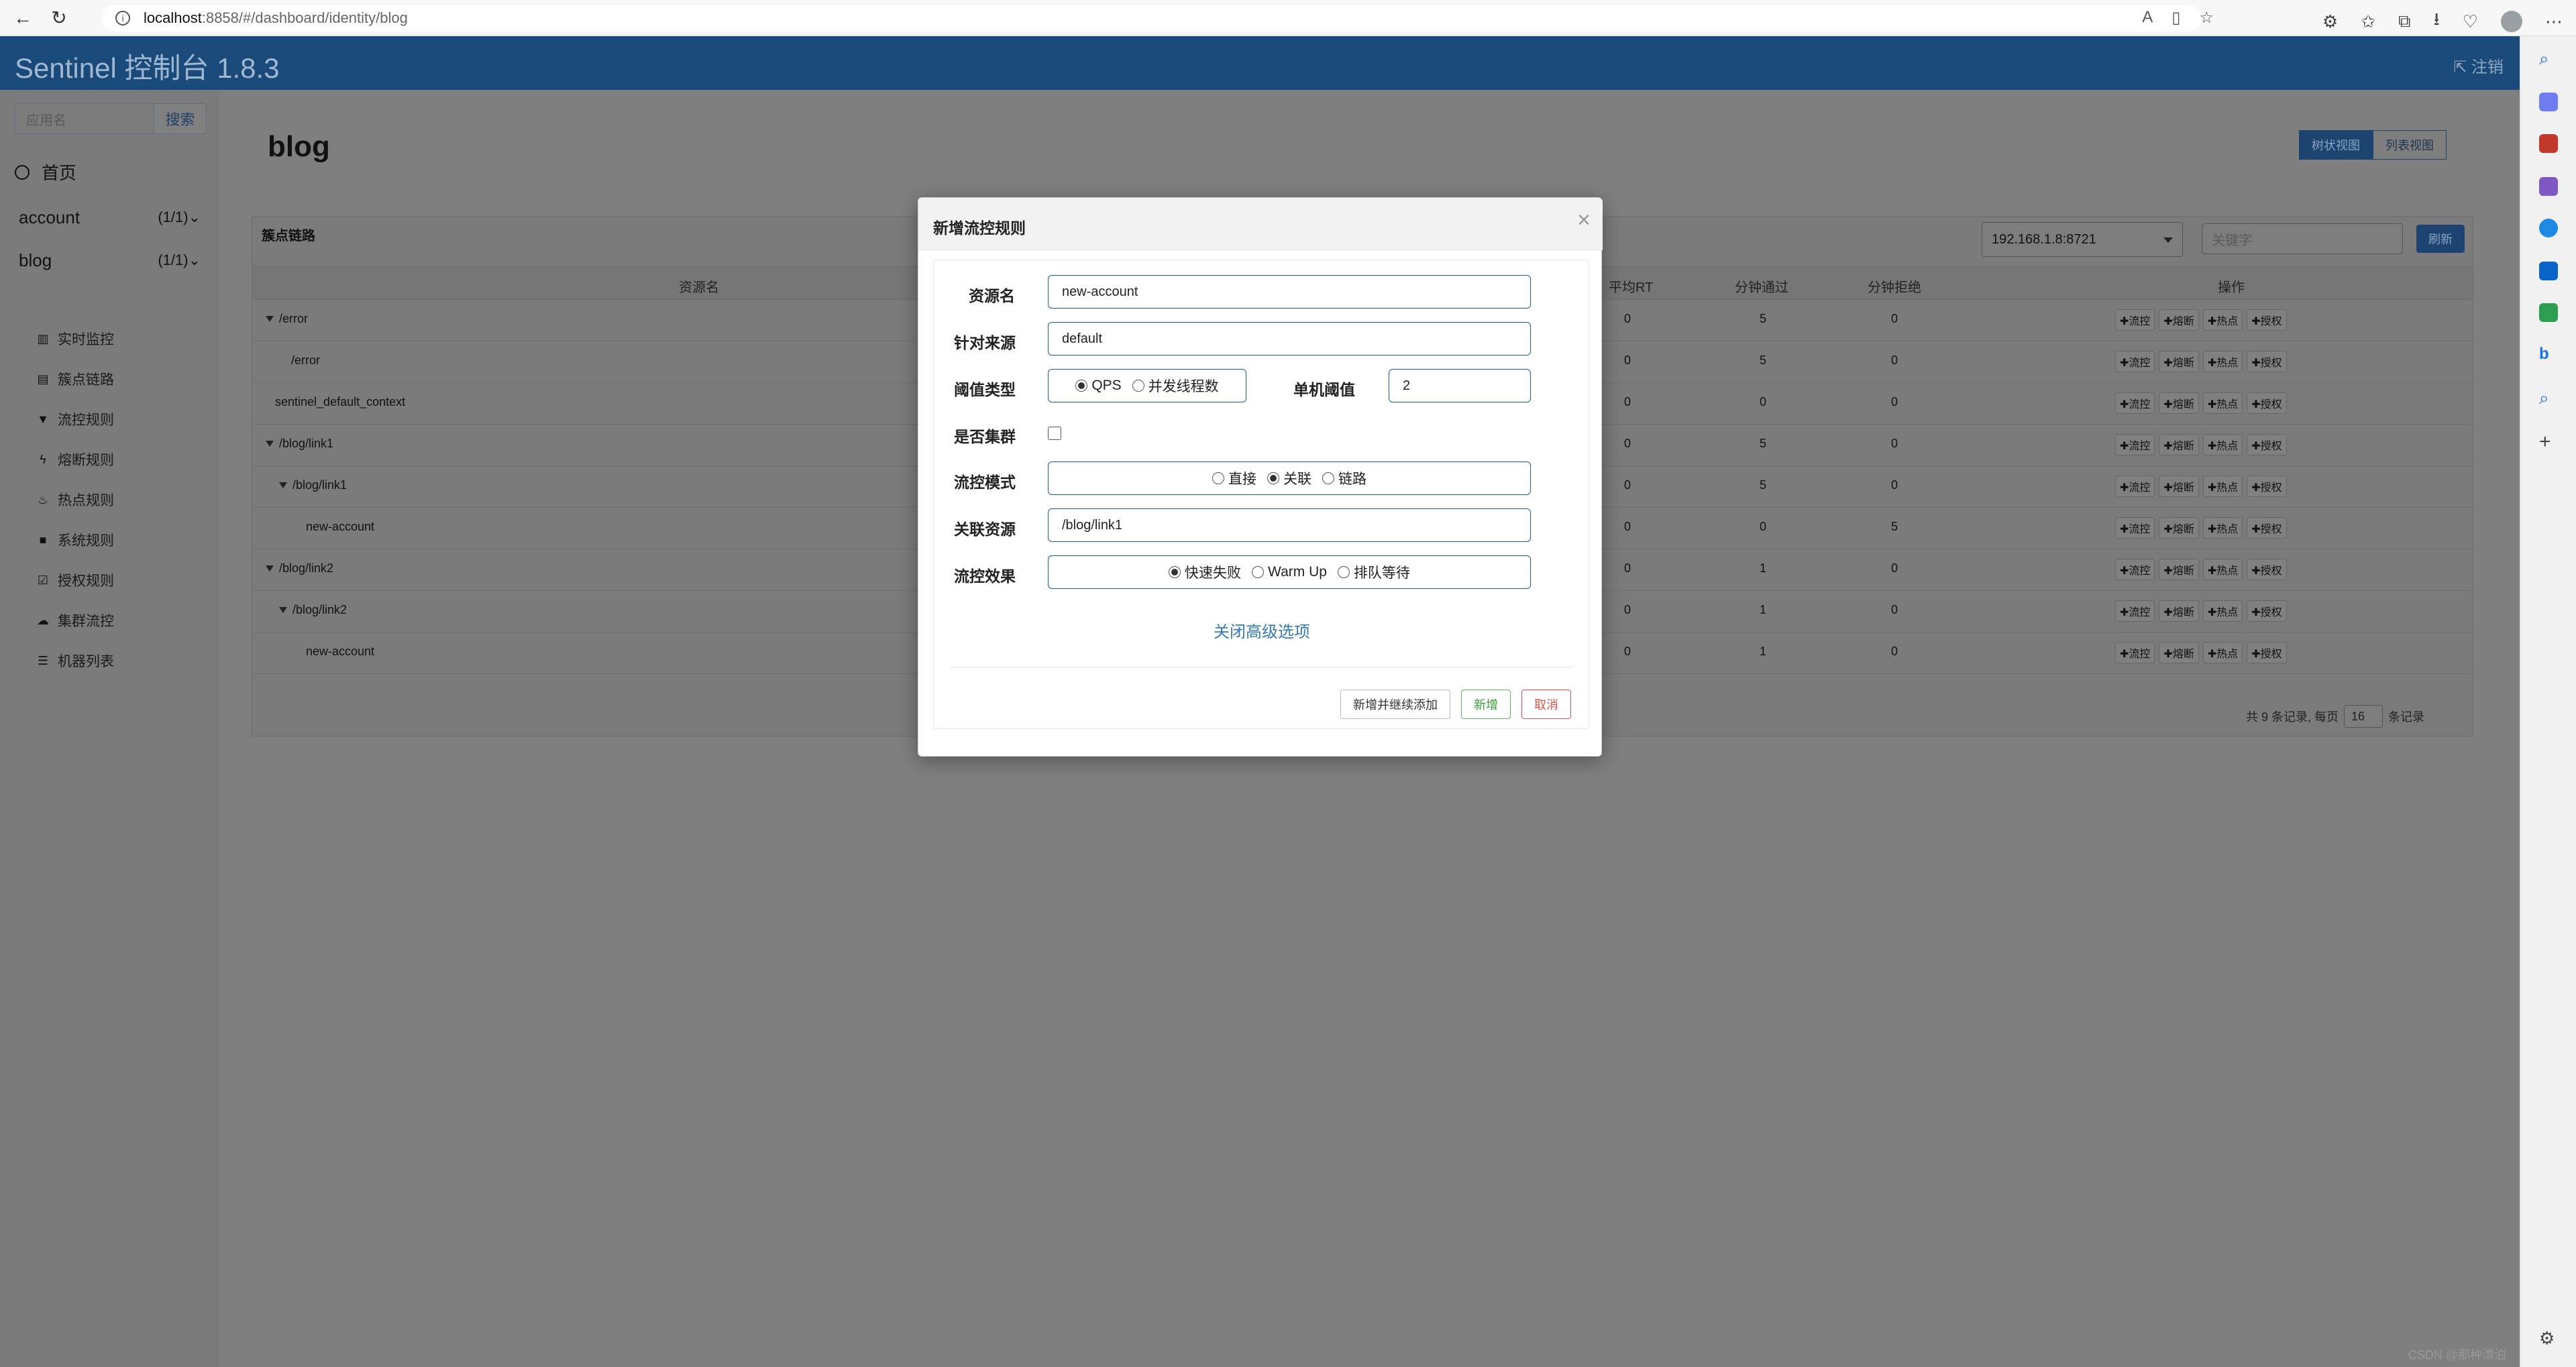  I want to click on shopping-icon, so click(2548, 102).